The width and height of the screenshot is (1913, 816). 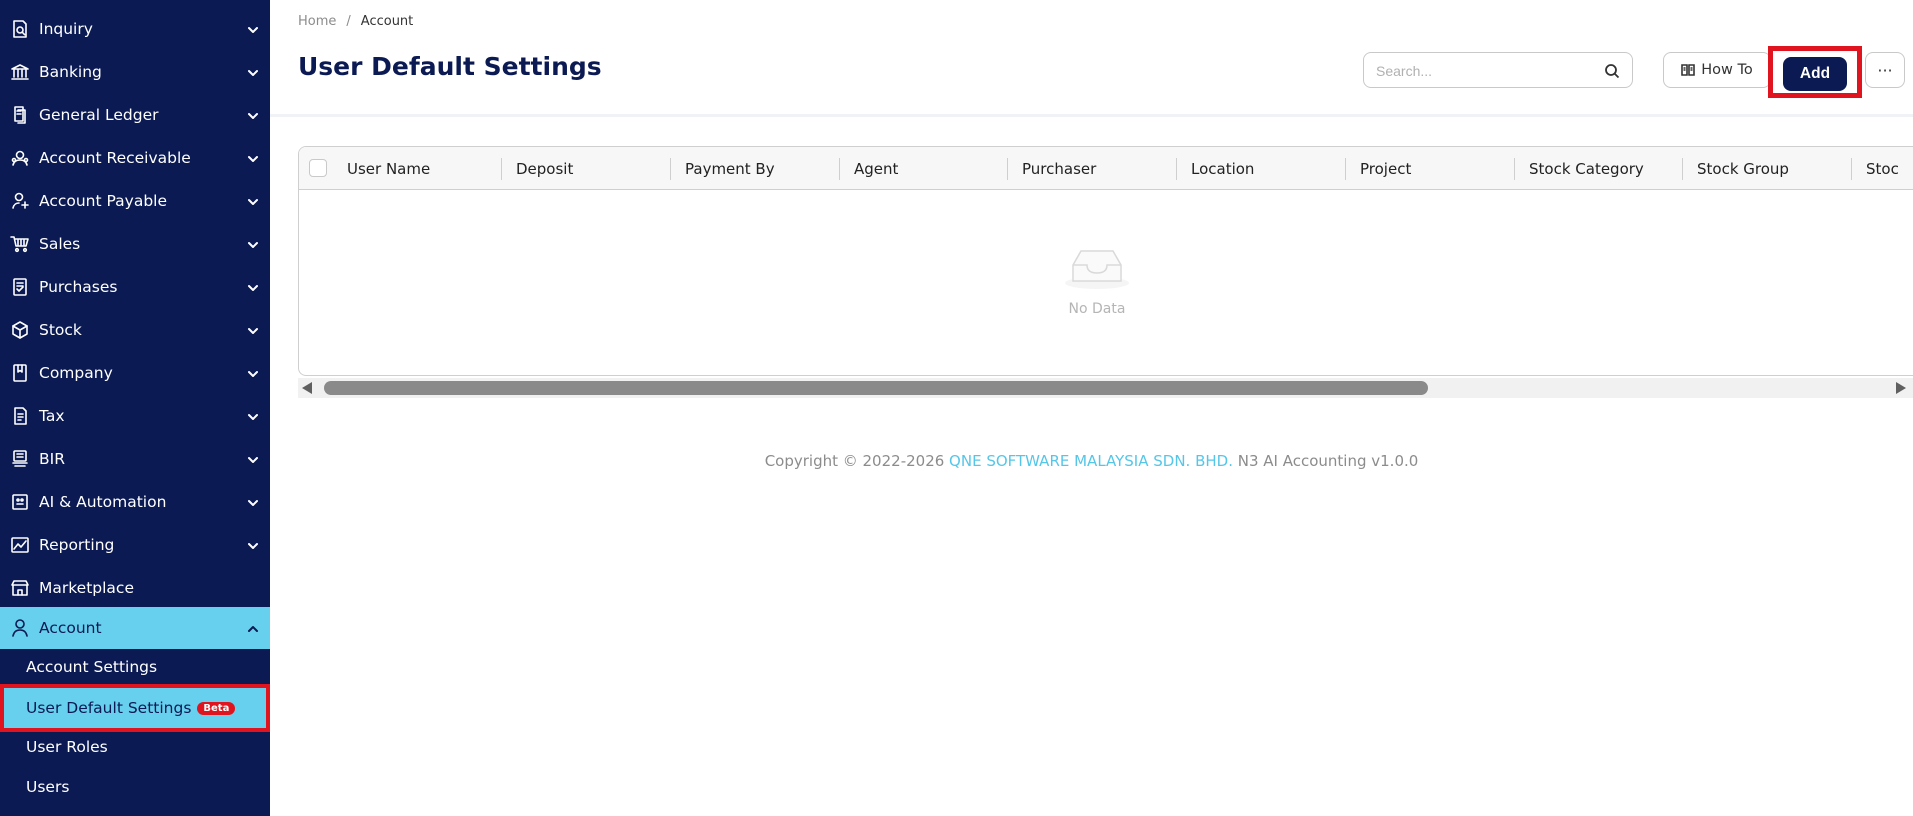 What do you see at coordinates (92, 667) in the screenshot?
I see `sidebar-subitem-label: Account Settings` at bounding box center [92, 667].